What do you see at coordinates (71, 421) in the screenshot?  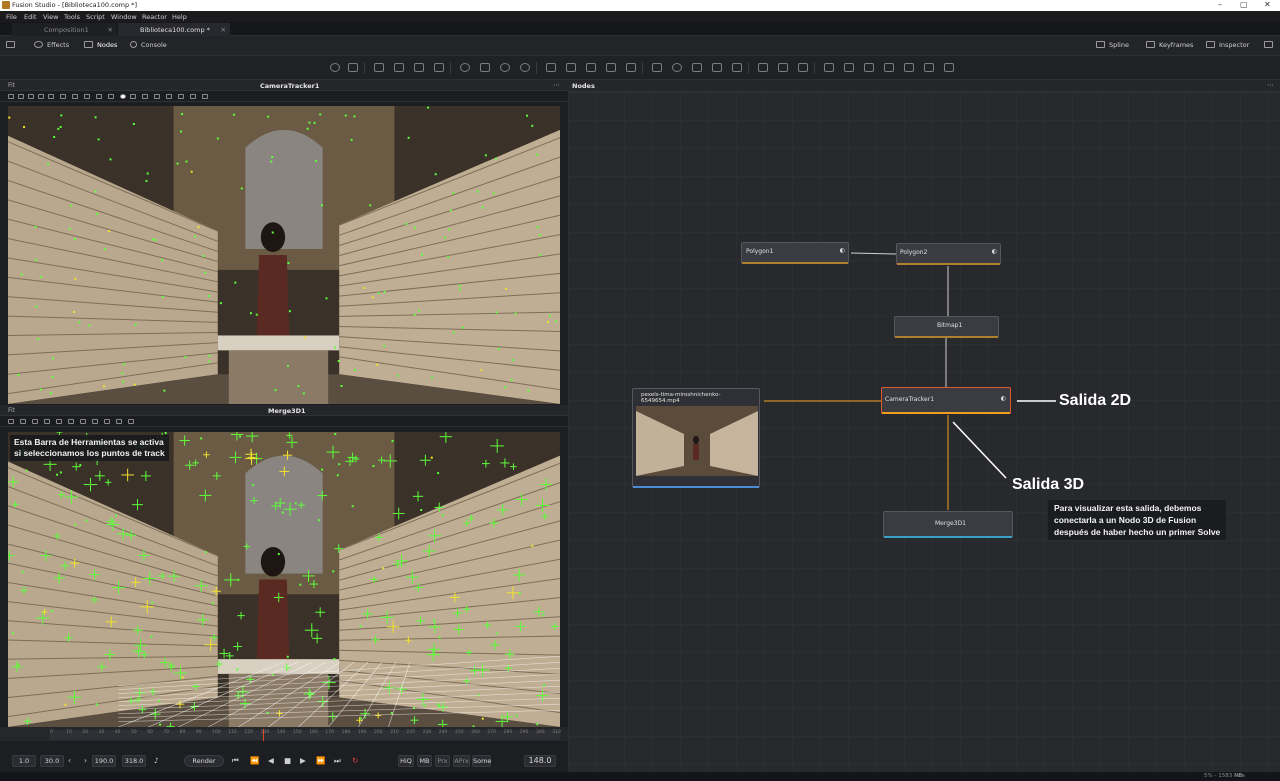 I see `target-icon` at bounding box center [71, 421].